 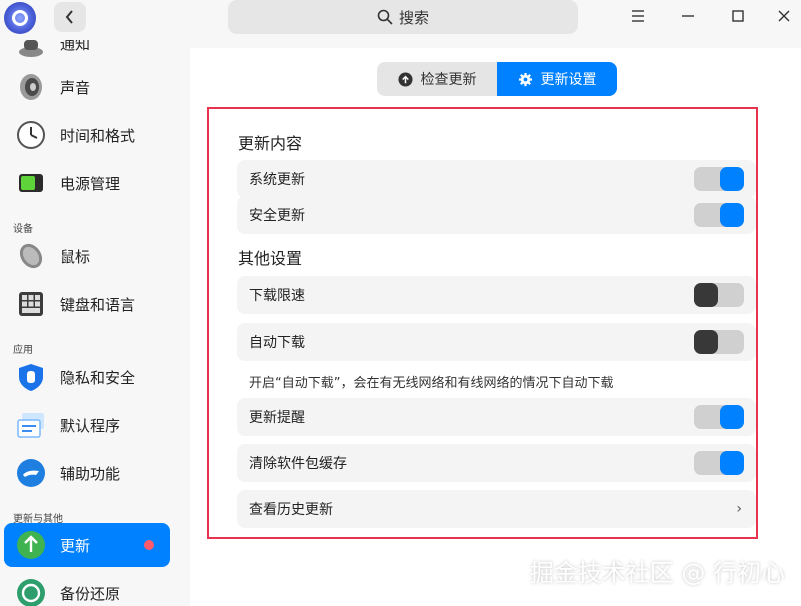 What do you see at coordinates (75, 87) in the screenshot?
I see `sidebar-item-label: 声音` at bounding box center [75, 87].